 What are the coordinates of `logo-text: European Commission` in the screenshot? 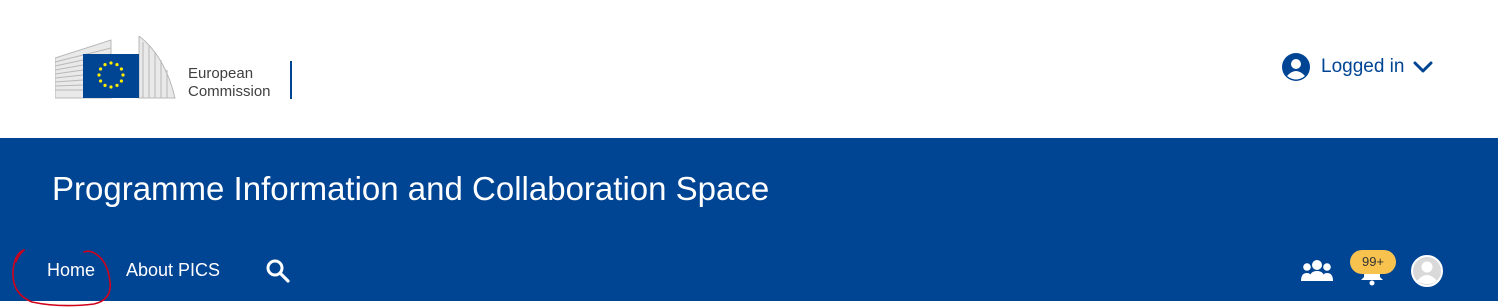 It's located at (229, 83).